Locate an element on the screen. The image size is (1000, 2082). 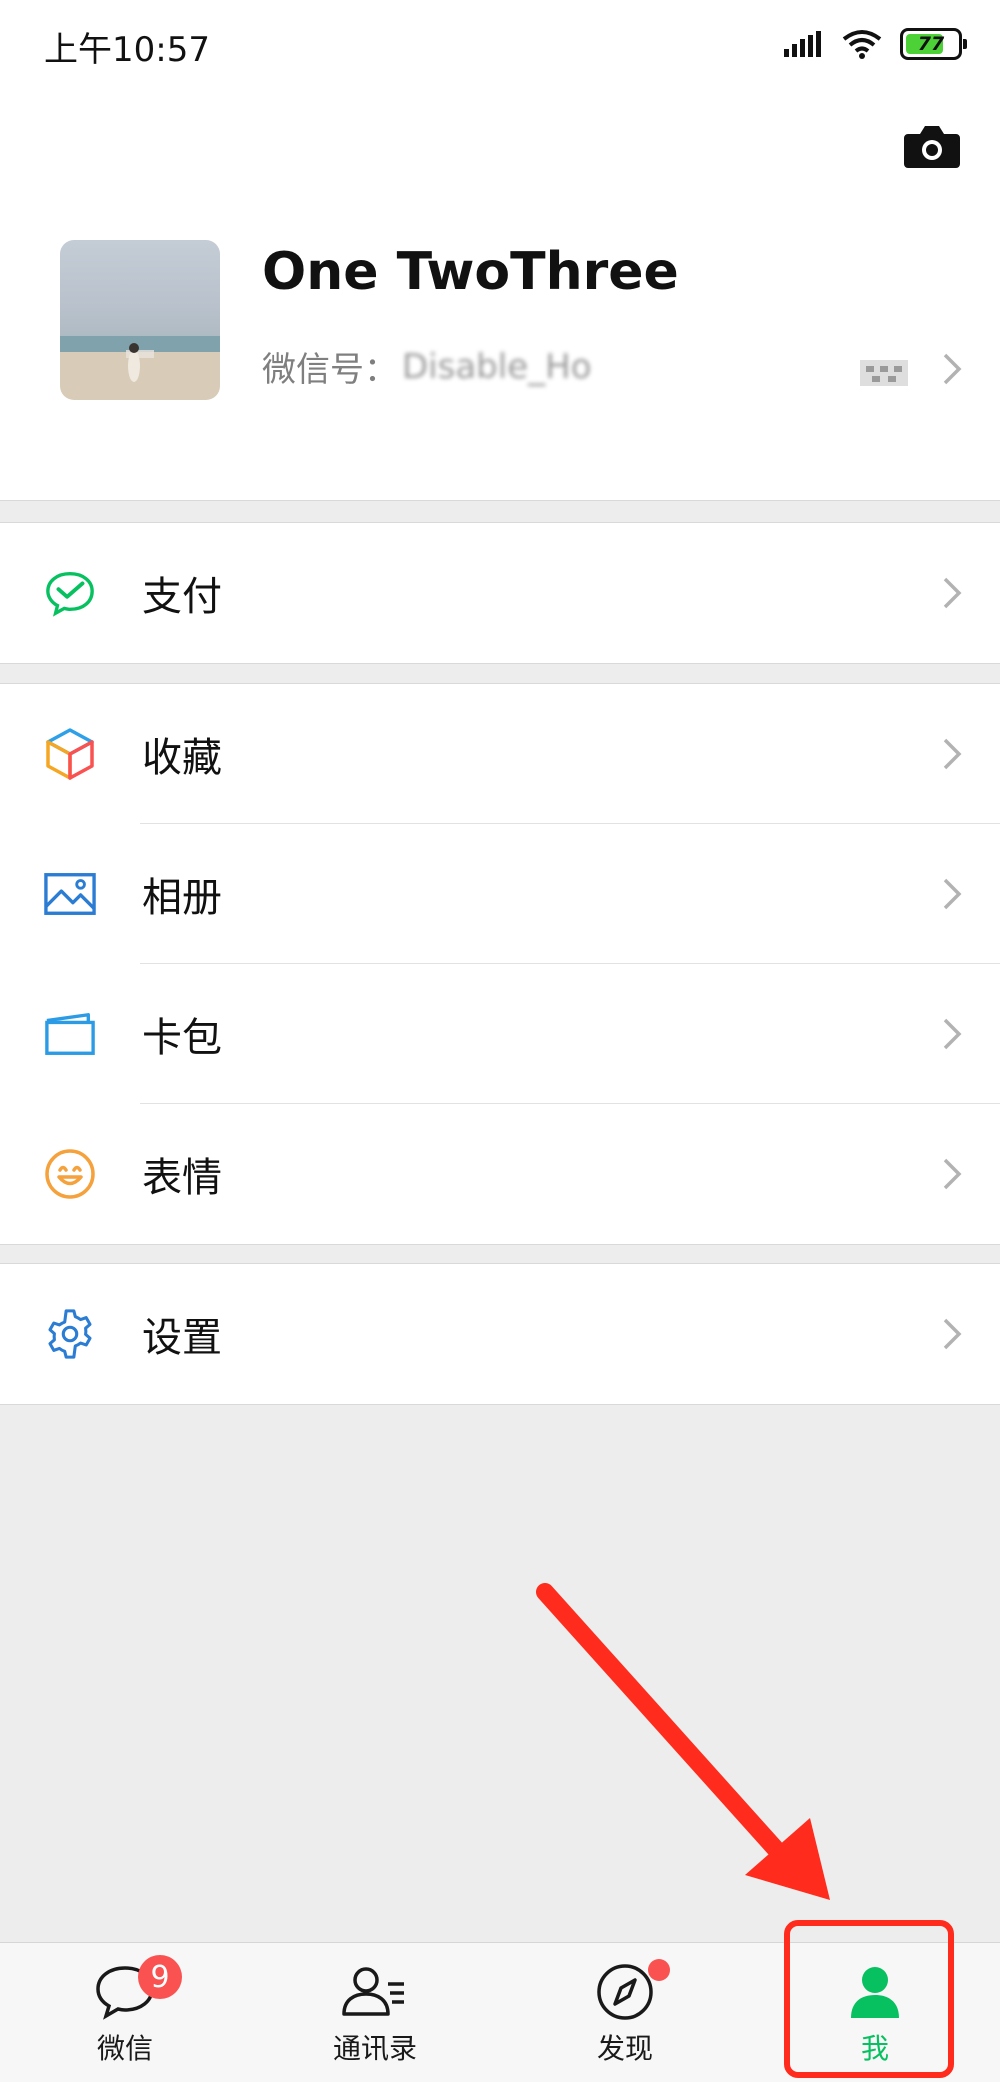
tab-label-me: 我 is located at coordinates (874, 2048).